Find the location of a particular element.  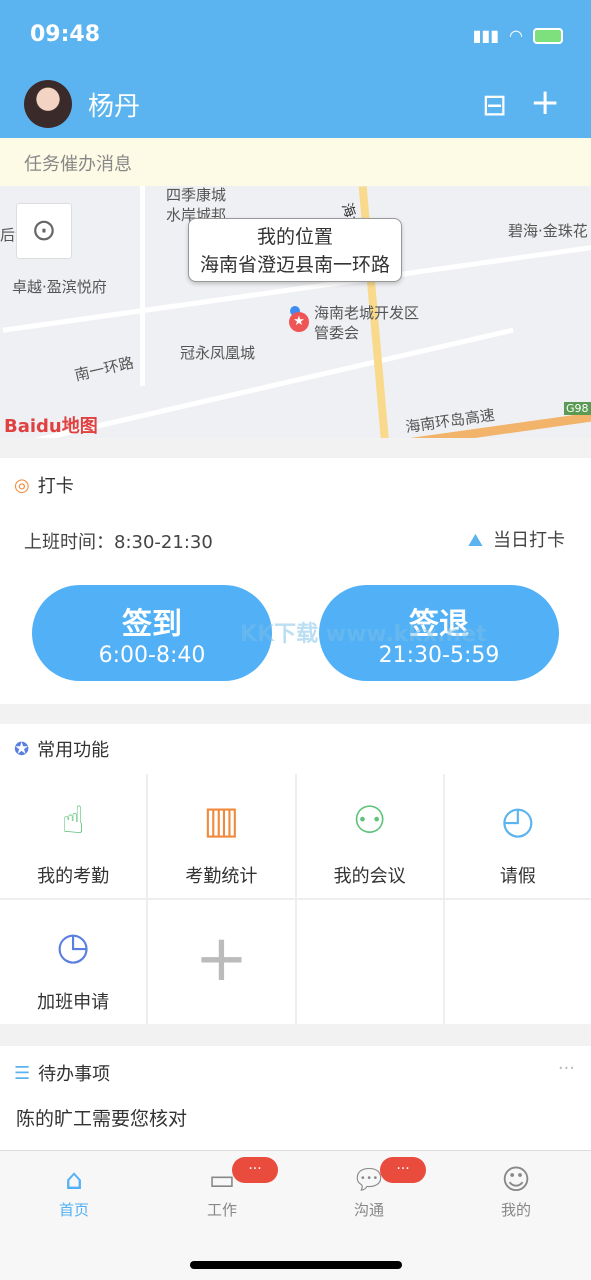

checkin-icon: ◎ is located at coordinates (22, 485).